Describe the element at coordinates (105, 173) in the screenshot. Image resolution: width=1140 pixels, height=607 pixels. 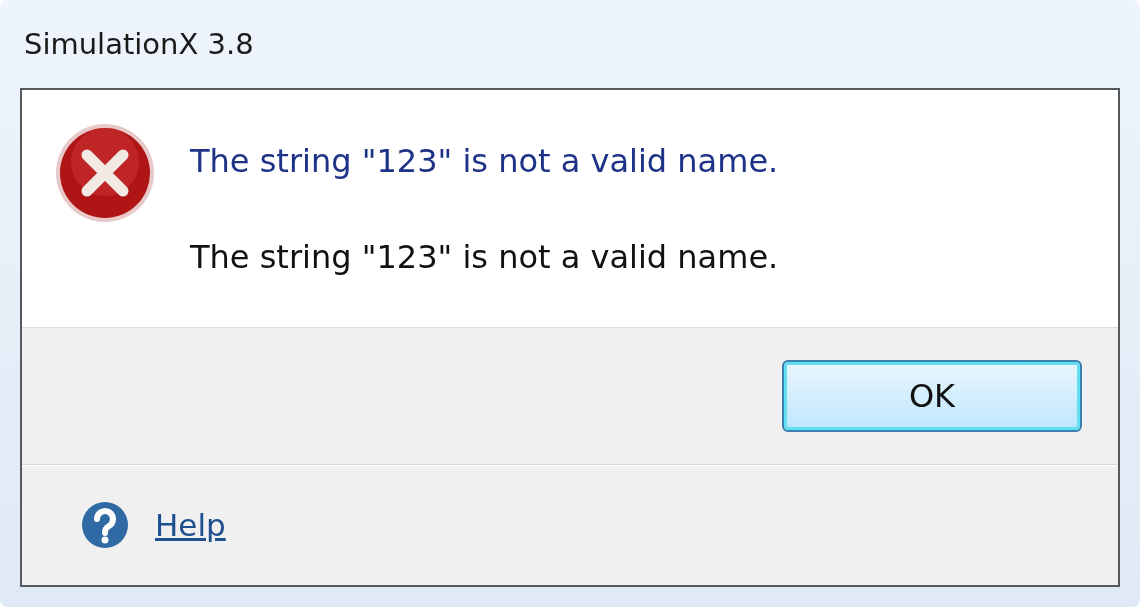
I see `error-icon` at that location.